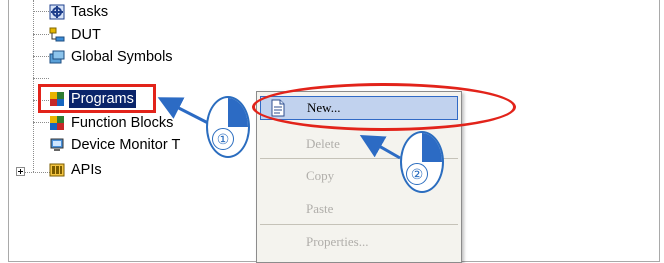  Describe the element at coordinates (380, 147) in the screenshot. I see `arrow-to-new` at that location.